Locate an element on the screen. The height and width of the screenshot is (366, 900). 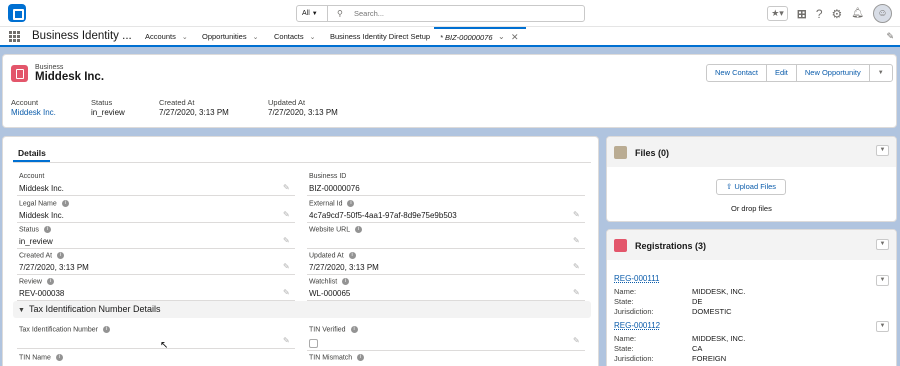
nav-item-accounts: Accounts ⌄ is located at coordinates (166, 36).